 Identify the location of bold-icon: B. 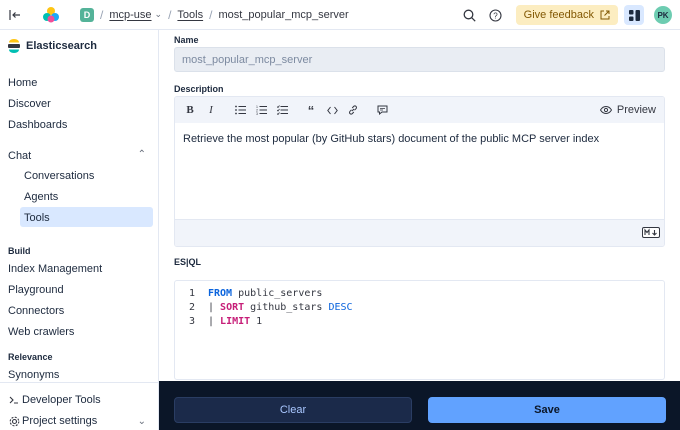
(190, 110).